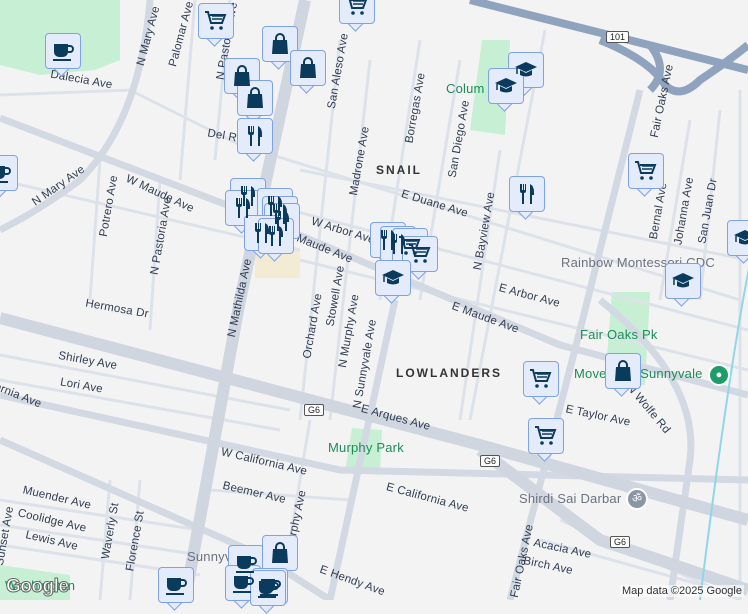  What do you see at coordinates (465, 88) in the screenshot?
I see `park-label: Colum` at bounding box center [465, 88].